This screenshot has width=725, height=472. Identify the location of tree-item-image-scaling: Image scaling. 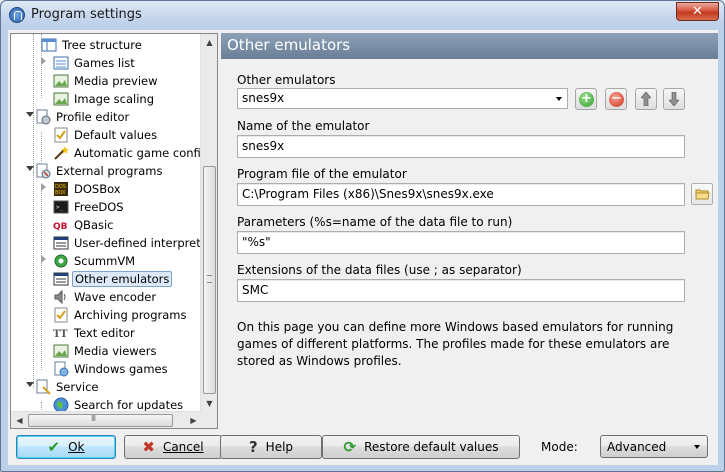
(104, 99).